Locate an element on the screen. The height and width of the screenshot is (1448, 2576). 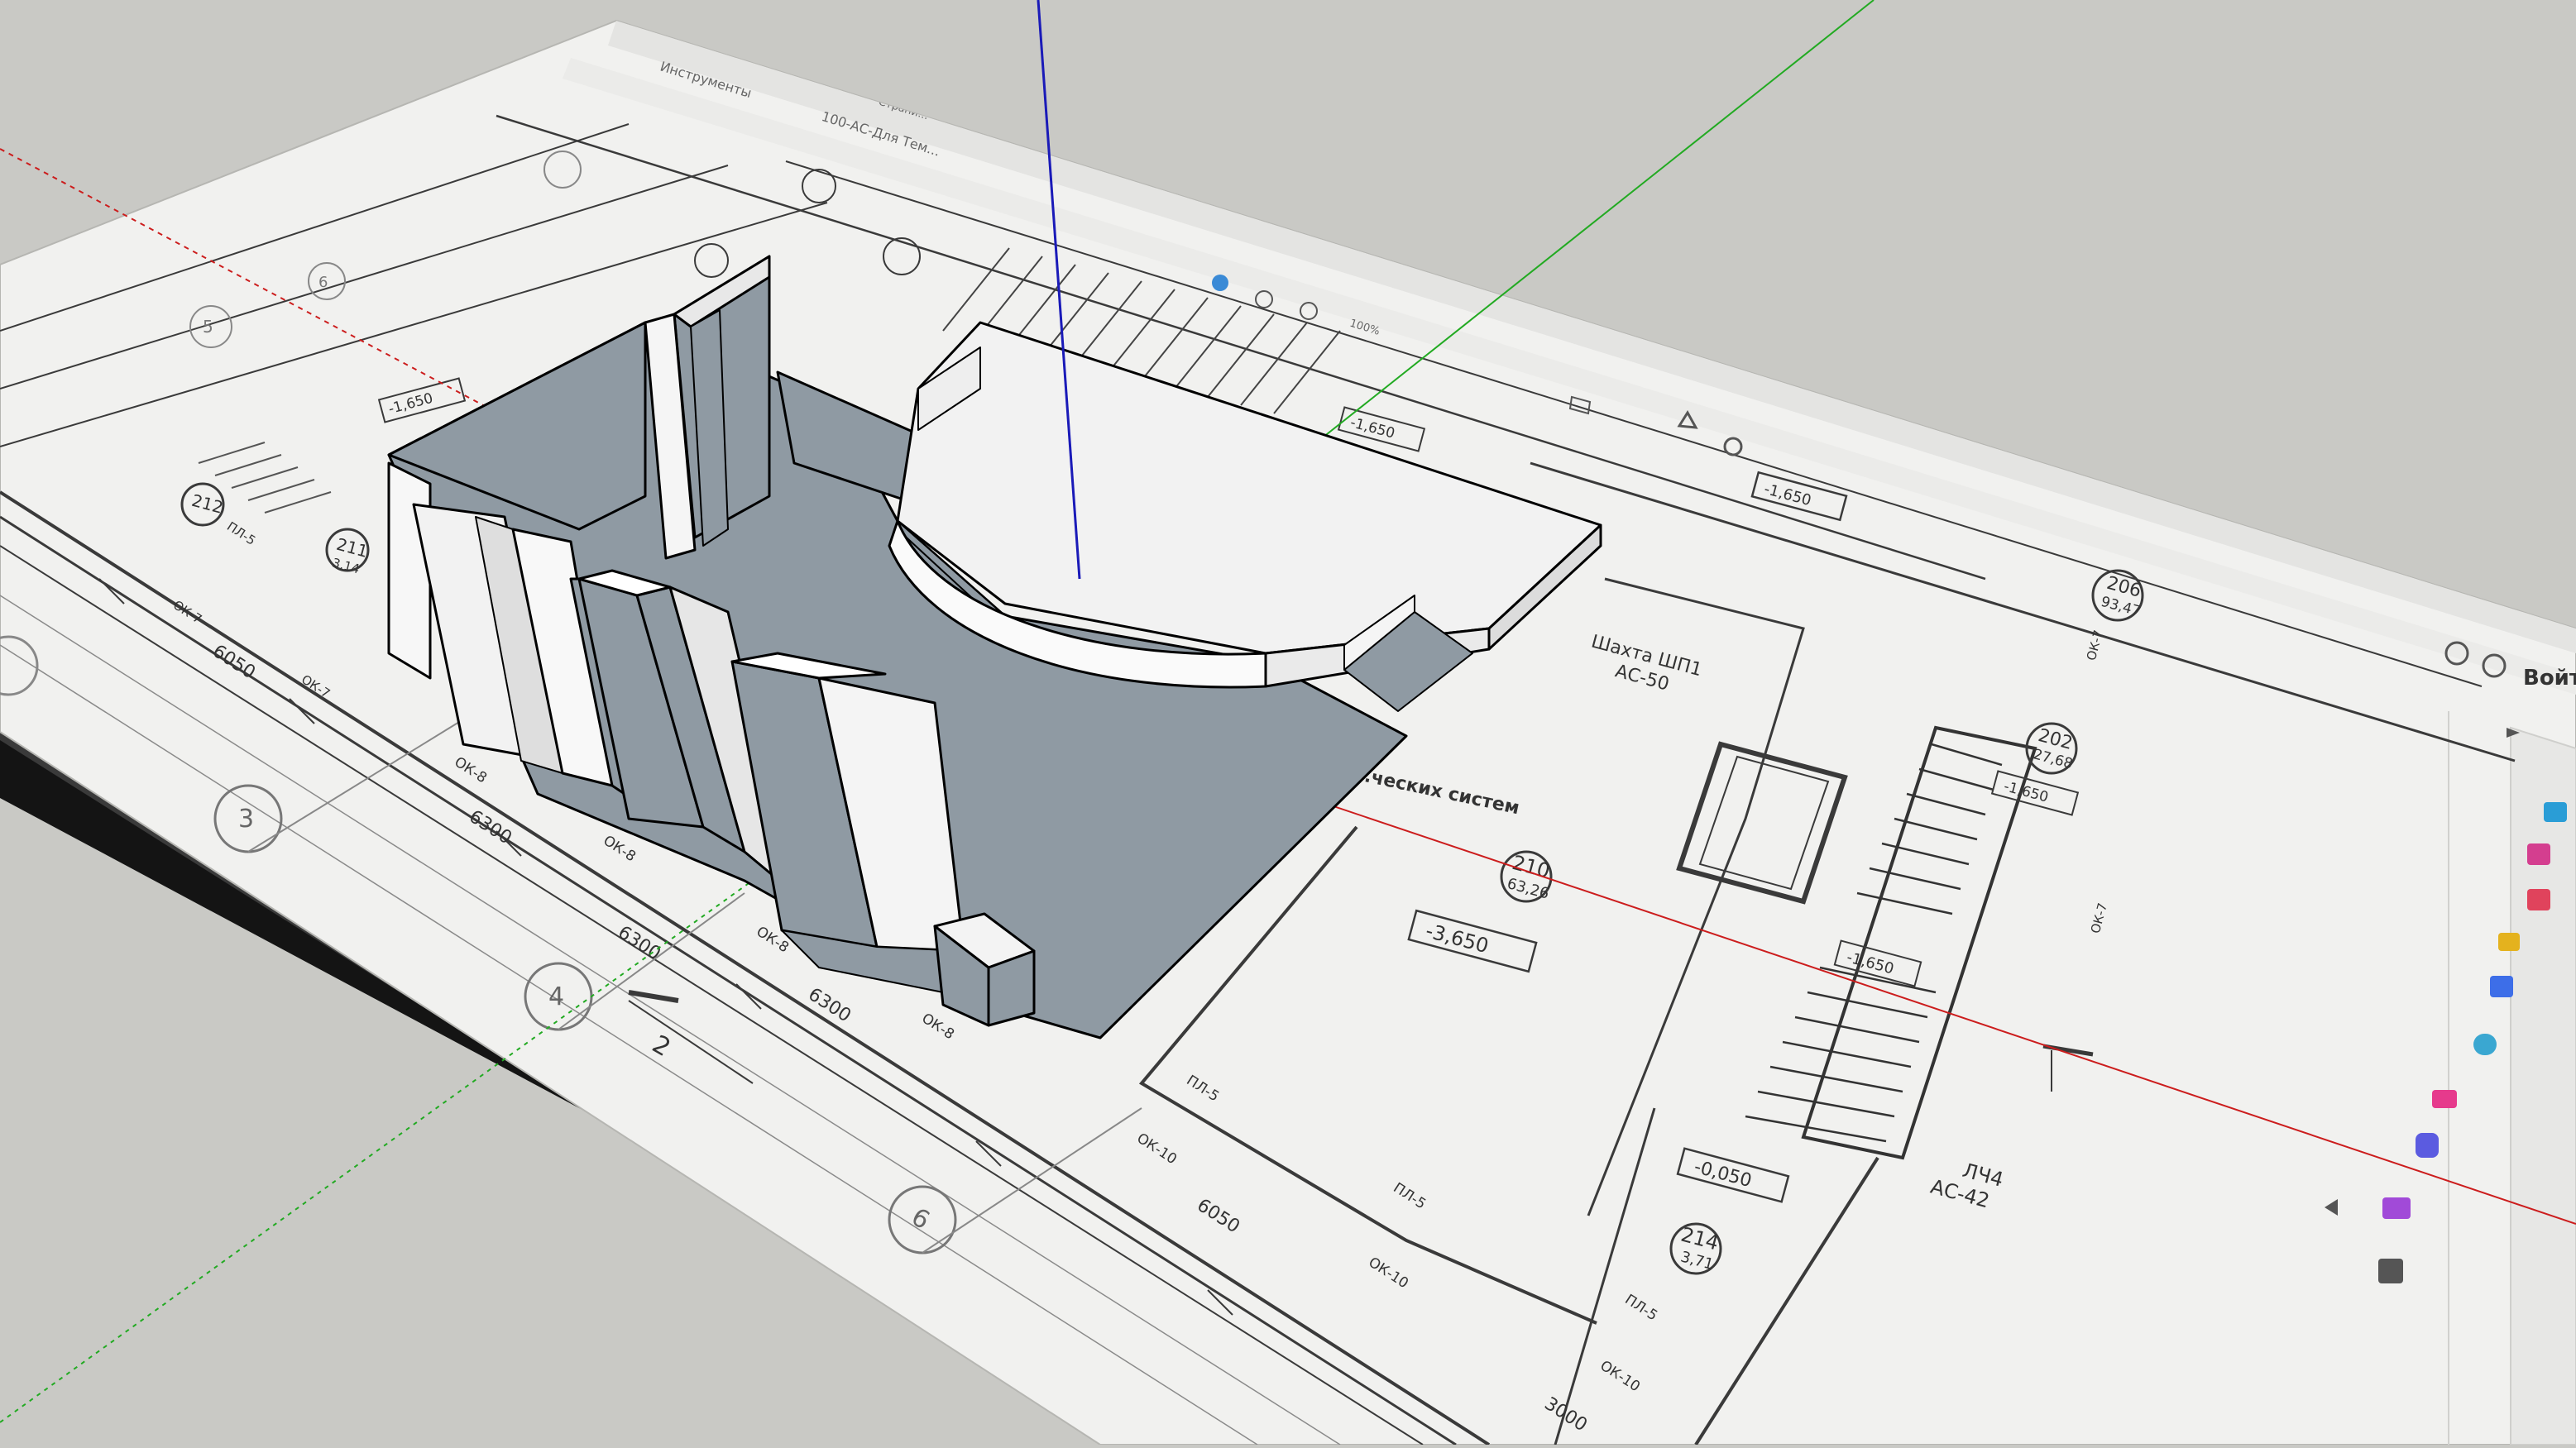
document-icon is located at coordinates (2538, 854).